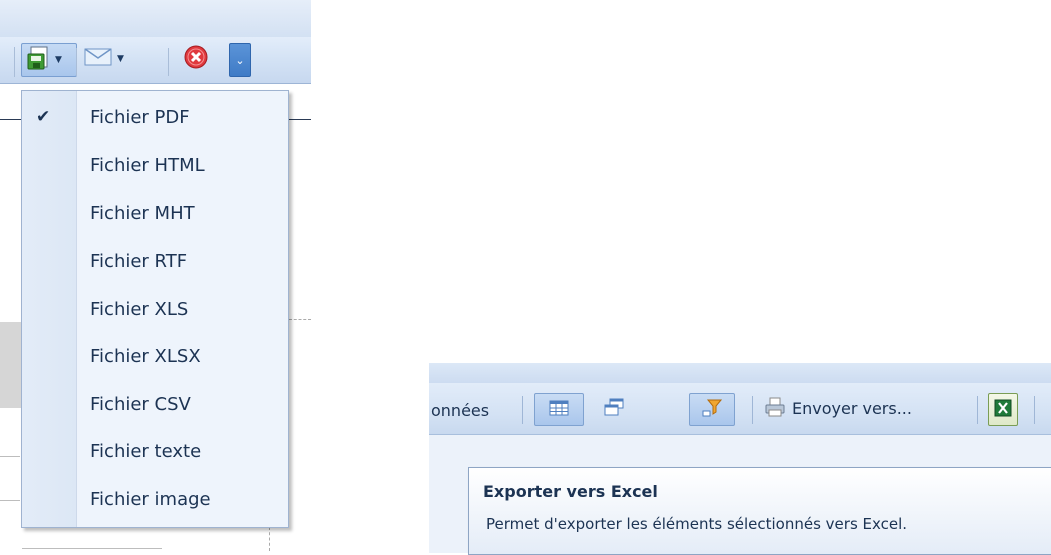 This screenshot has height=555, width=1051. I want to click on menu-item-xlsx: Fichier XLSX, so click(155, 356).